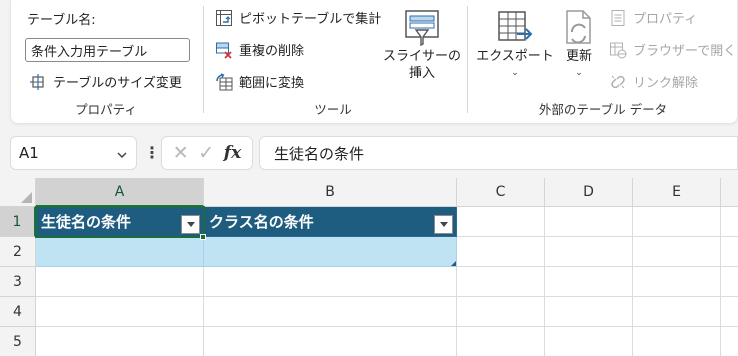 This screenshot has height=356, width=738. I want to click on row-header-3: 3, so click(18, 282).